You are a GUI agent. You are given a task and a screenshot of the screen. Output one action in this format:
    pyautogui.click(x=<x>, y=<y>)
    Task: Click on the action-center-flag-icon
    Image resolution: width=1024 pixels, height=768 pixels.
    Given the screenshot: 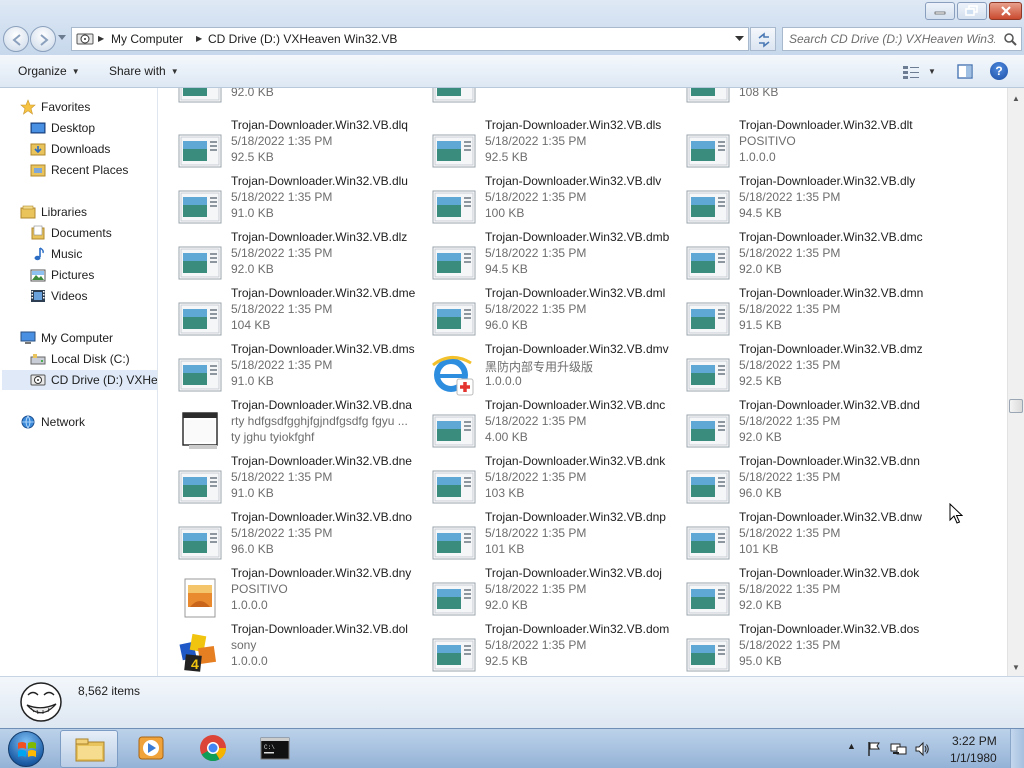 What is the action you would take?
    pyautogui.click(x=874, y=749)
    